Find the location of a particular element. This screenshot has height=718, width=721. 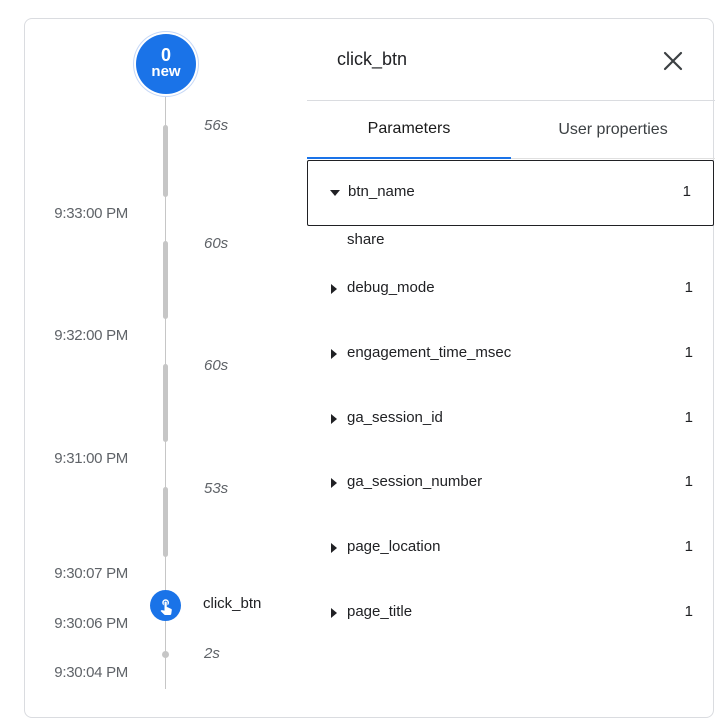

tab-parameters: Parameters is located at coordinates (409, 130).